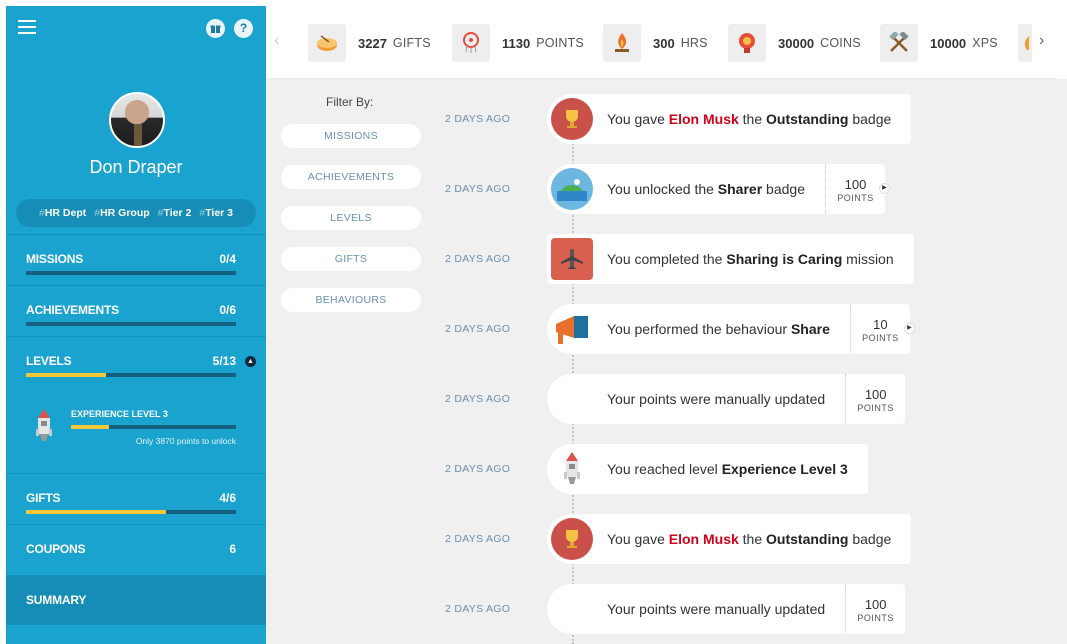 Image resolution: width=1067 pixels, height=644 pixels. Describe the element at coordinates (227, 259) in the screenshot. I see `nav-value: 0/4` at that location.